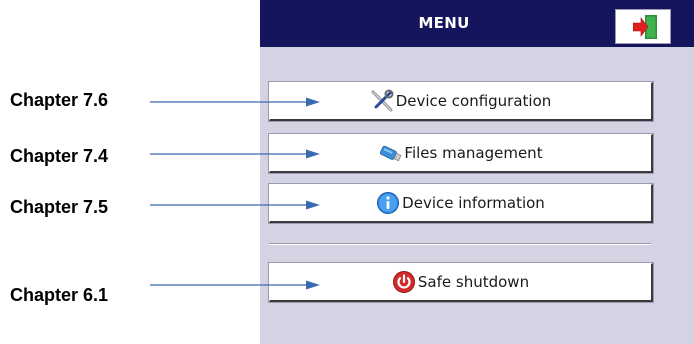  Describe the element at coordinates (235, 193) in the screenshot. I see `annotation-arrows` at that location.